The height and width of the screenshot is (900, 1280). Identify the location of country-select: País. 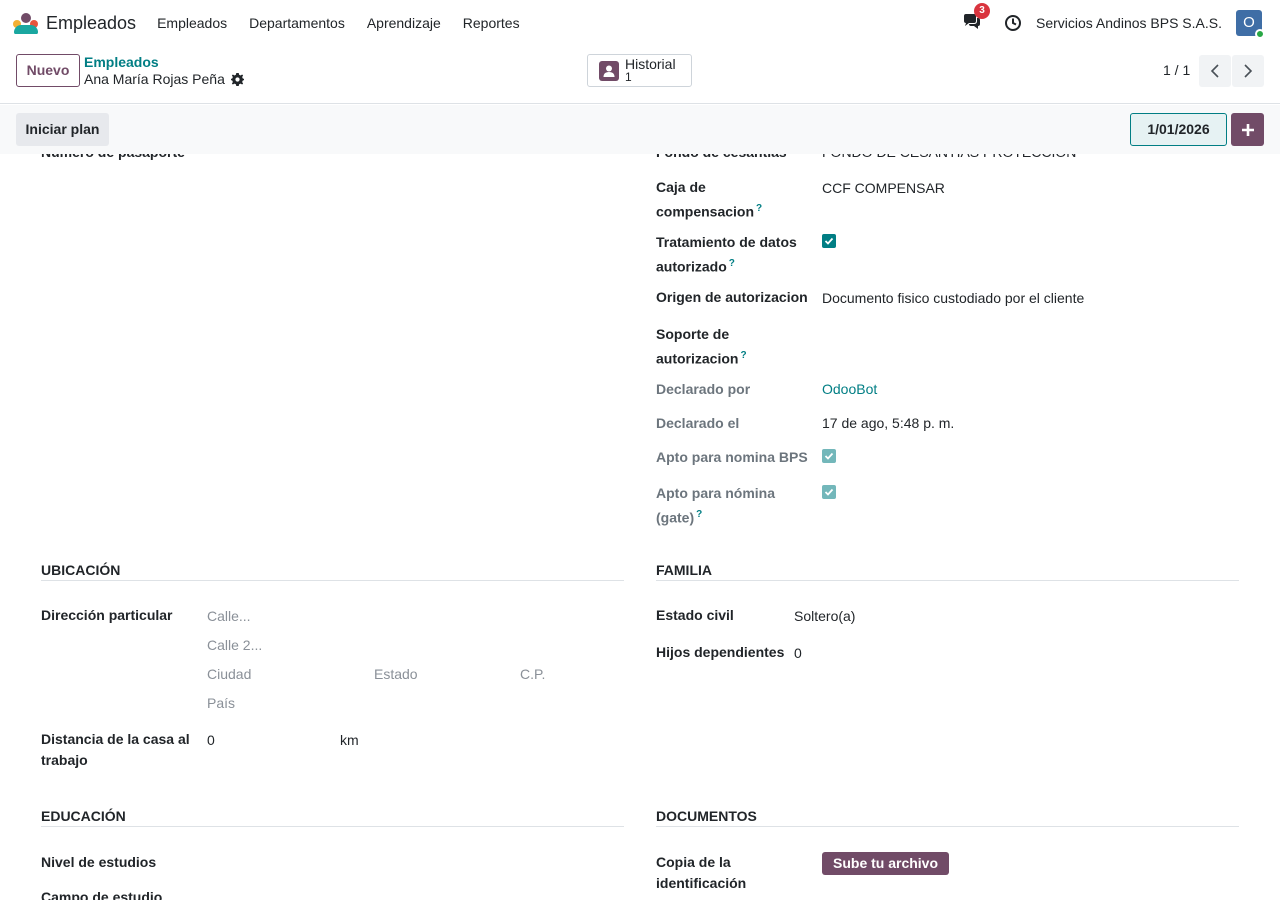
(221, 703).